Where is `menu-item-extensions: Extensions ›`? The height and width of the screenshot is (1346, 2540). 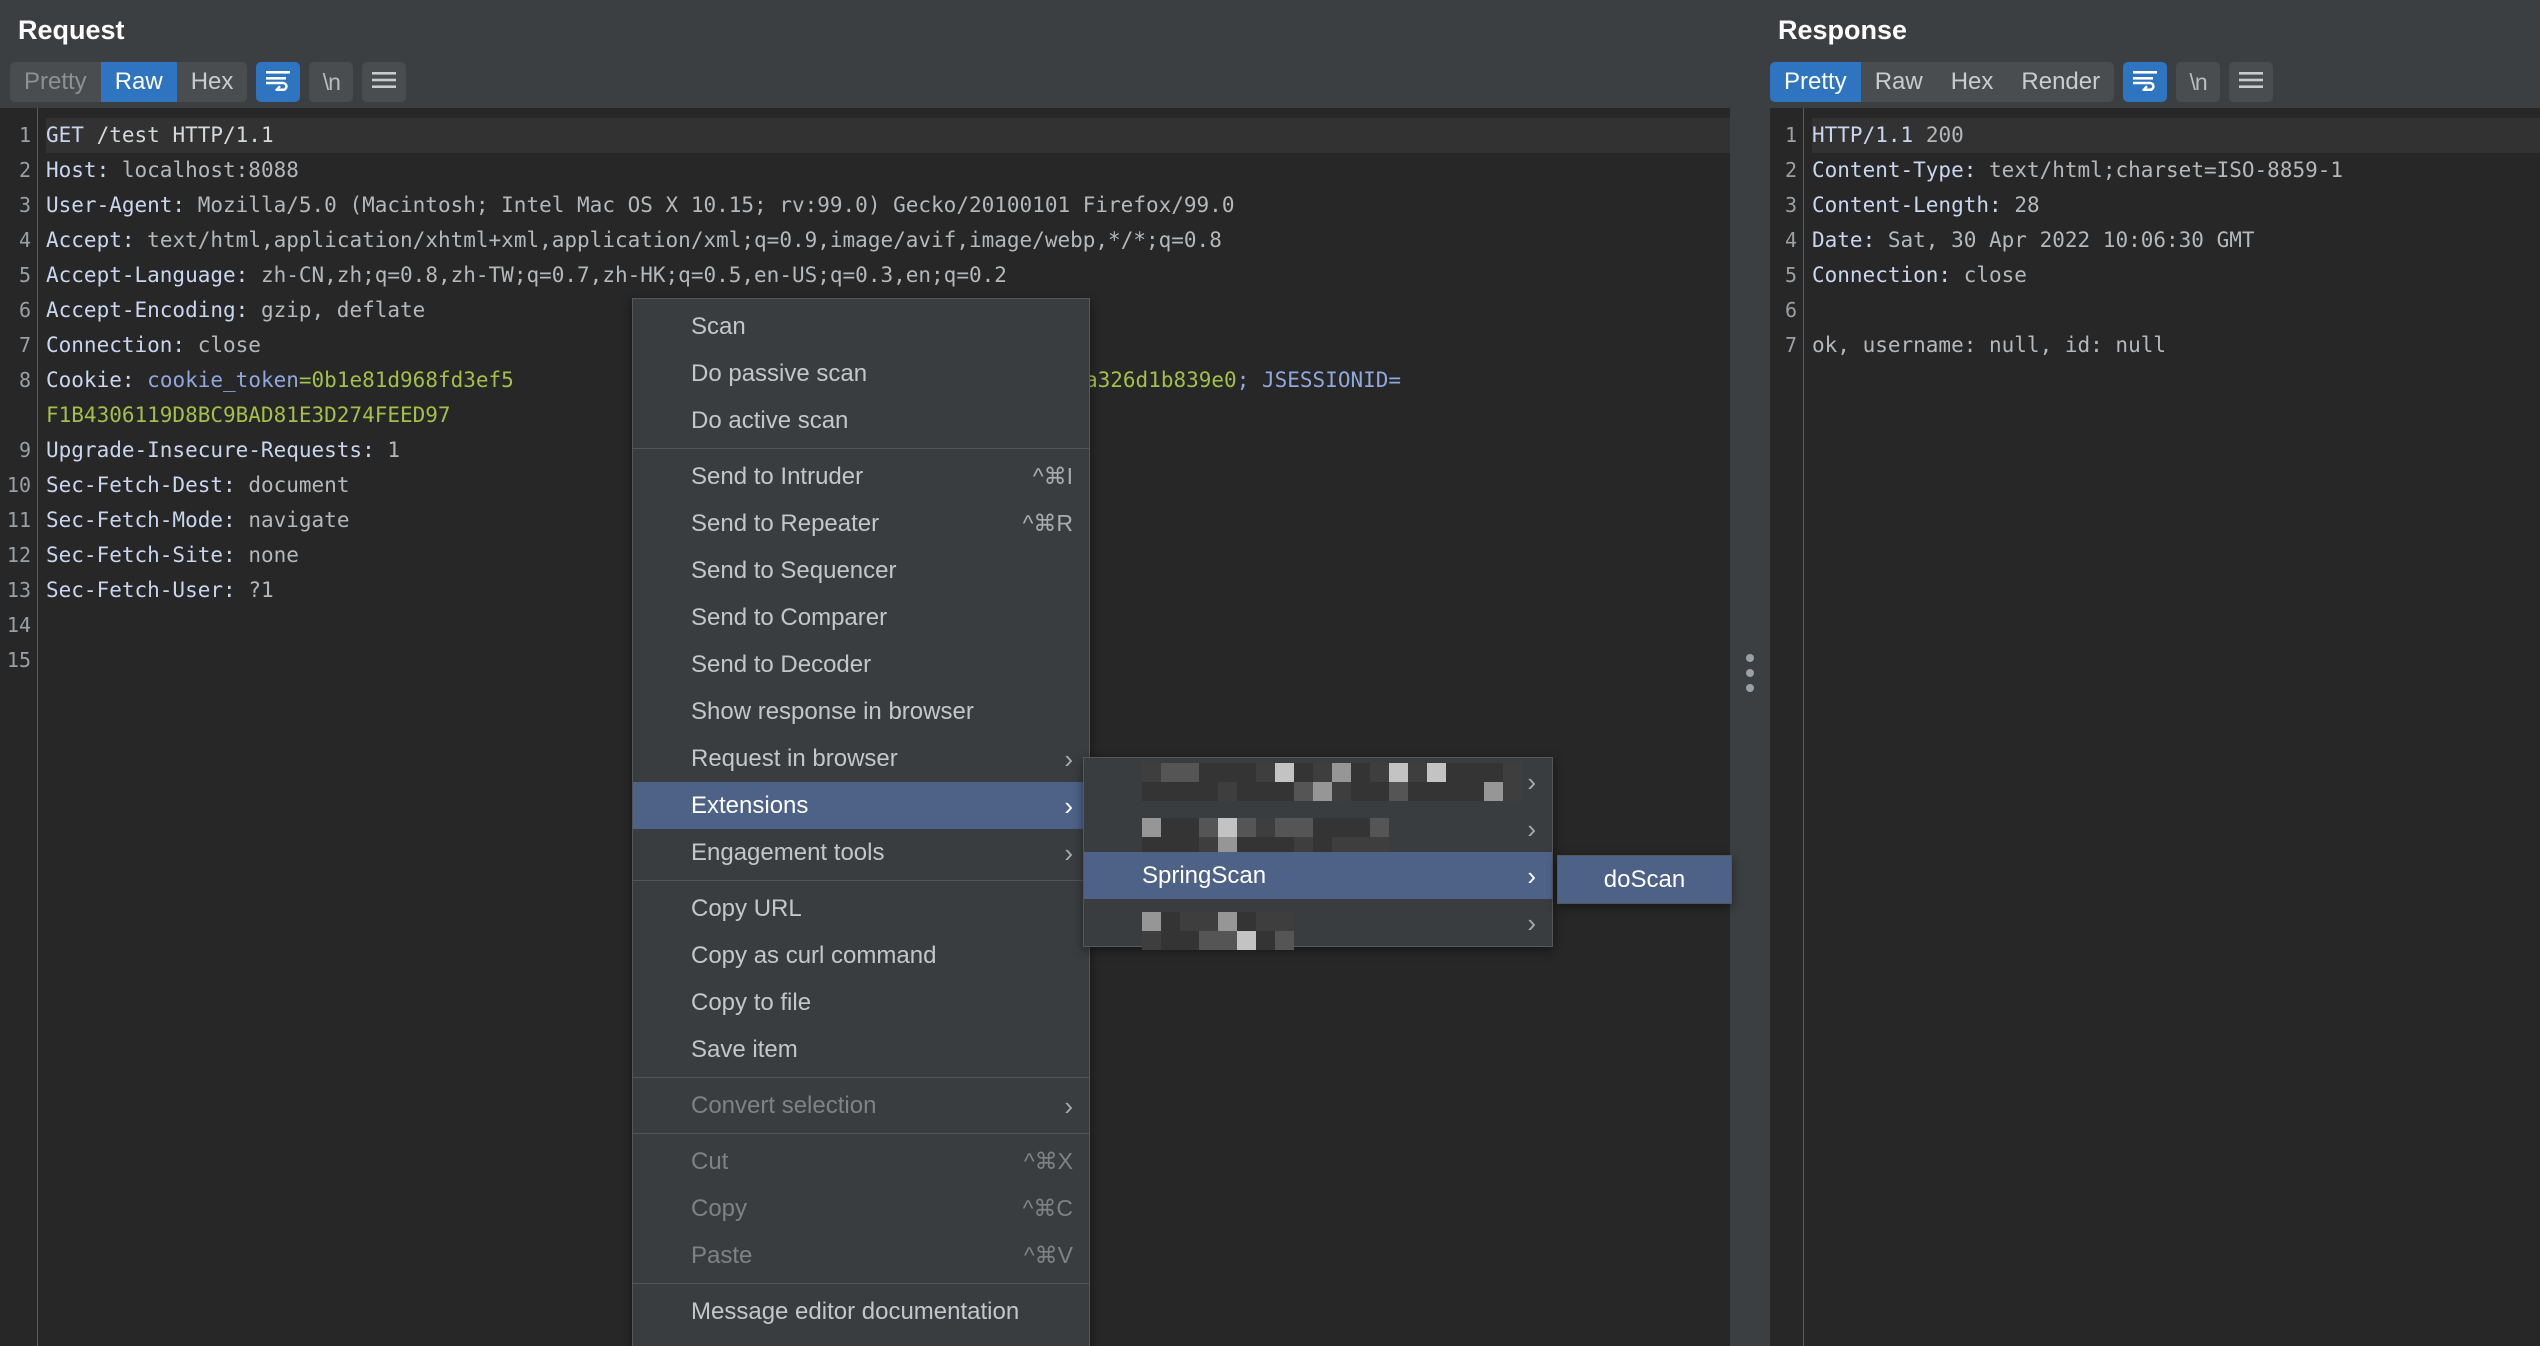
menu-item-extensions: Extensions › is located at coordinates (861, 805).